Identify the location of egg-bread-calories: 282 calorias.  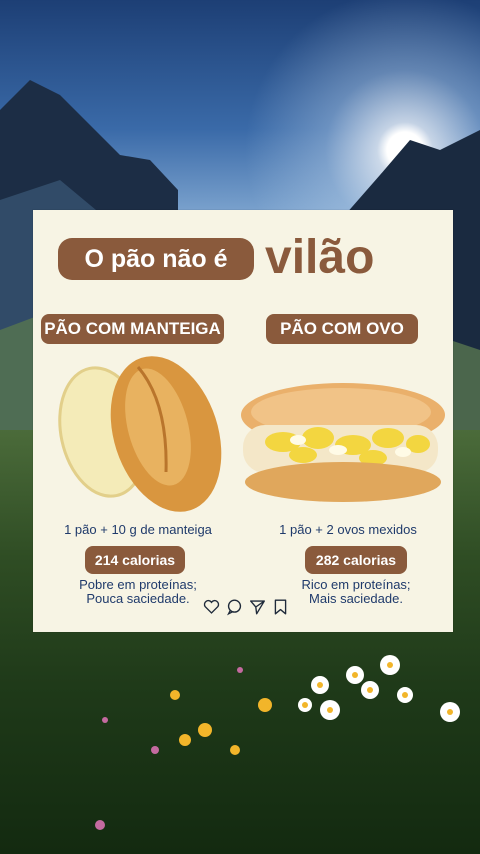
(356, 560).